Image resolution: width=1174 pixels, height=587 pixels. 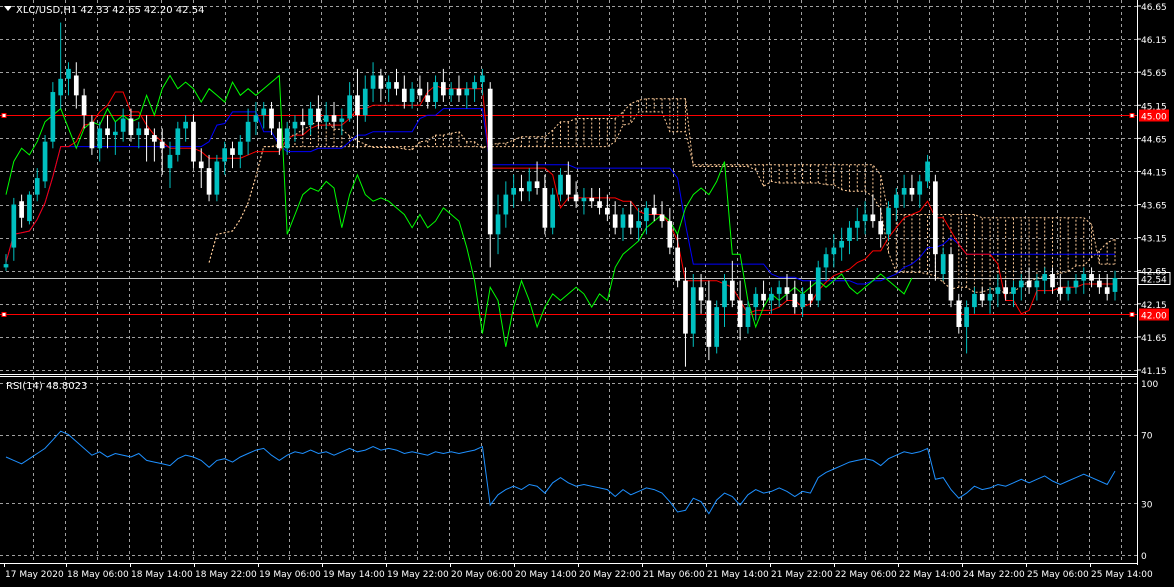 I want to click on price-tick-label: 41.65, so click(x=1154, y=339).